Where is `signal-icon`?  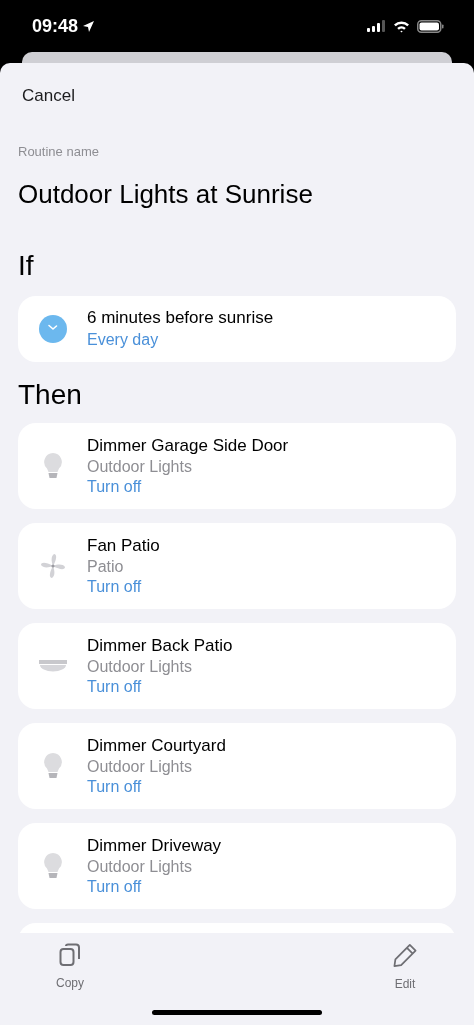
signal-icon is located at coordinates (376, 26).